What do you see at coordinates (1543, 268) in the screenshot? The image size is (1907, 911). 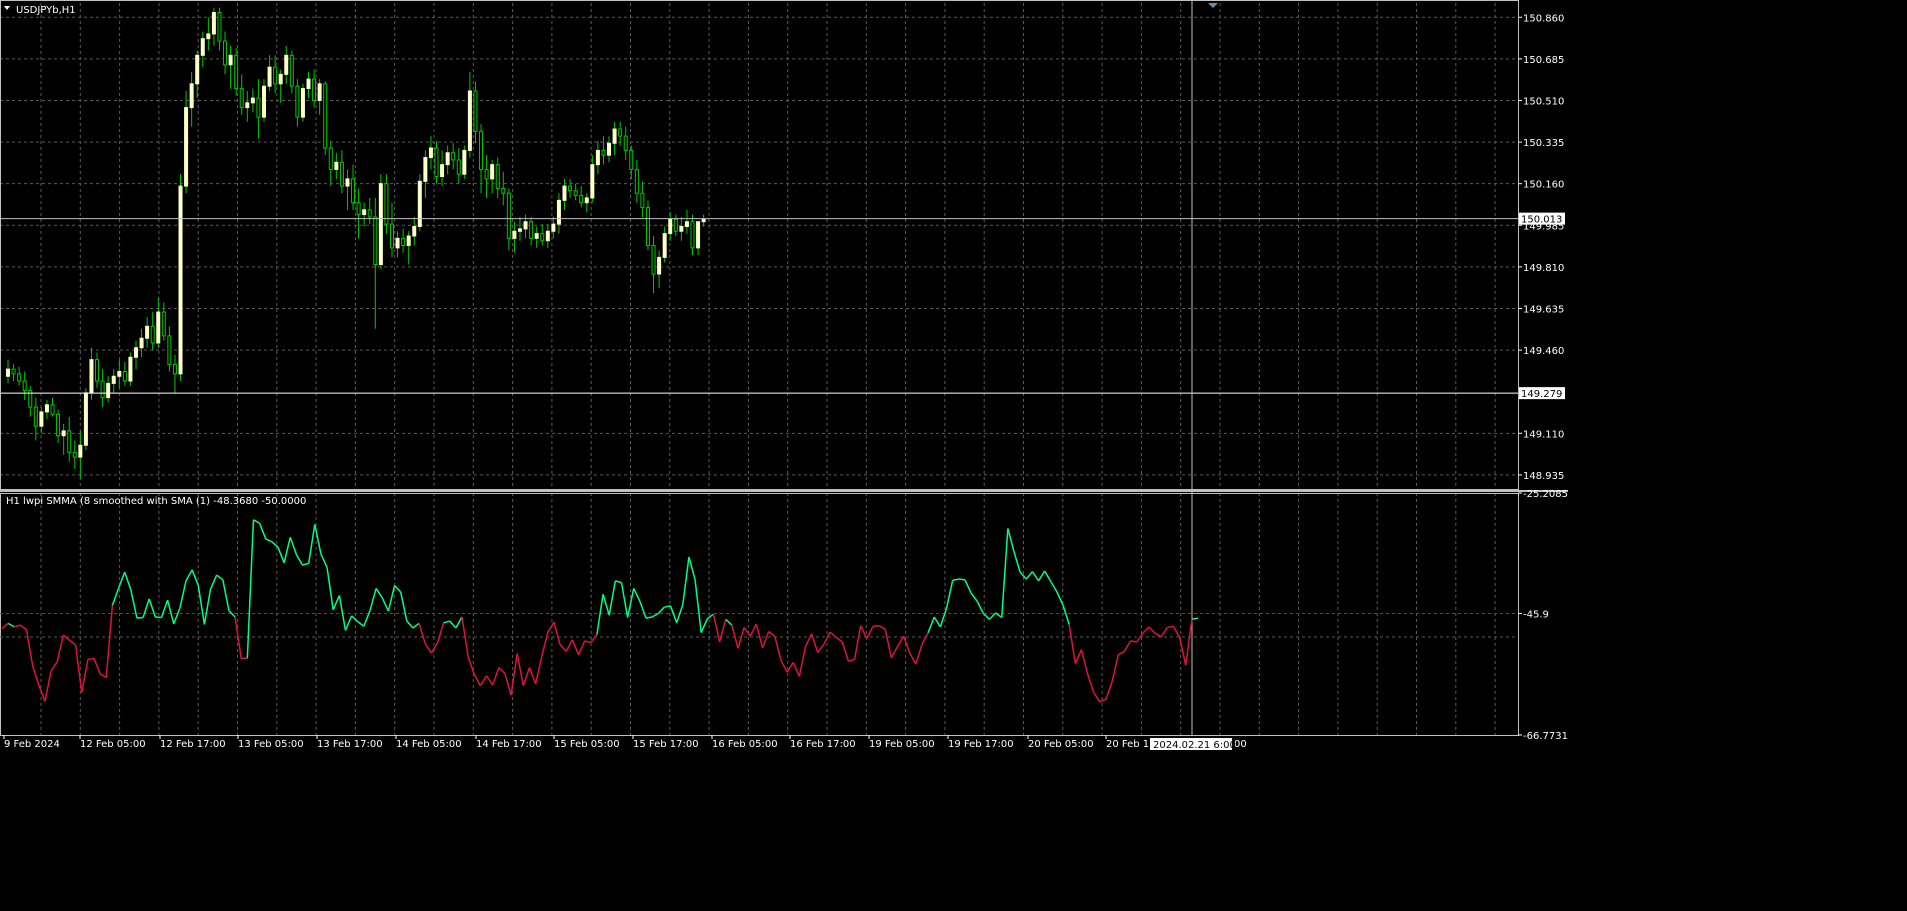 I see `y-tick-label: 149.810` at bounding box center [1543, 268].